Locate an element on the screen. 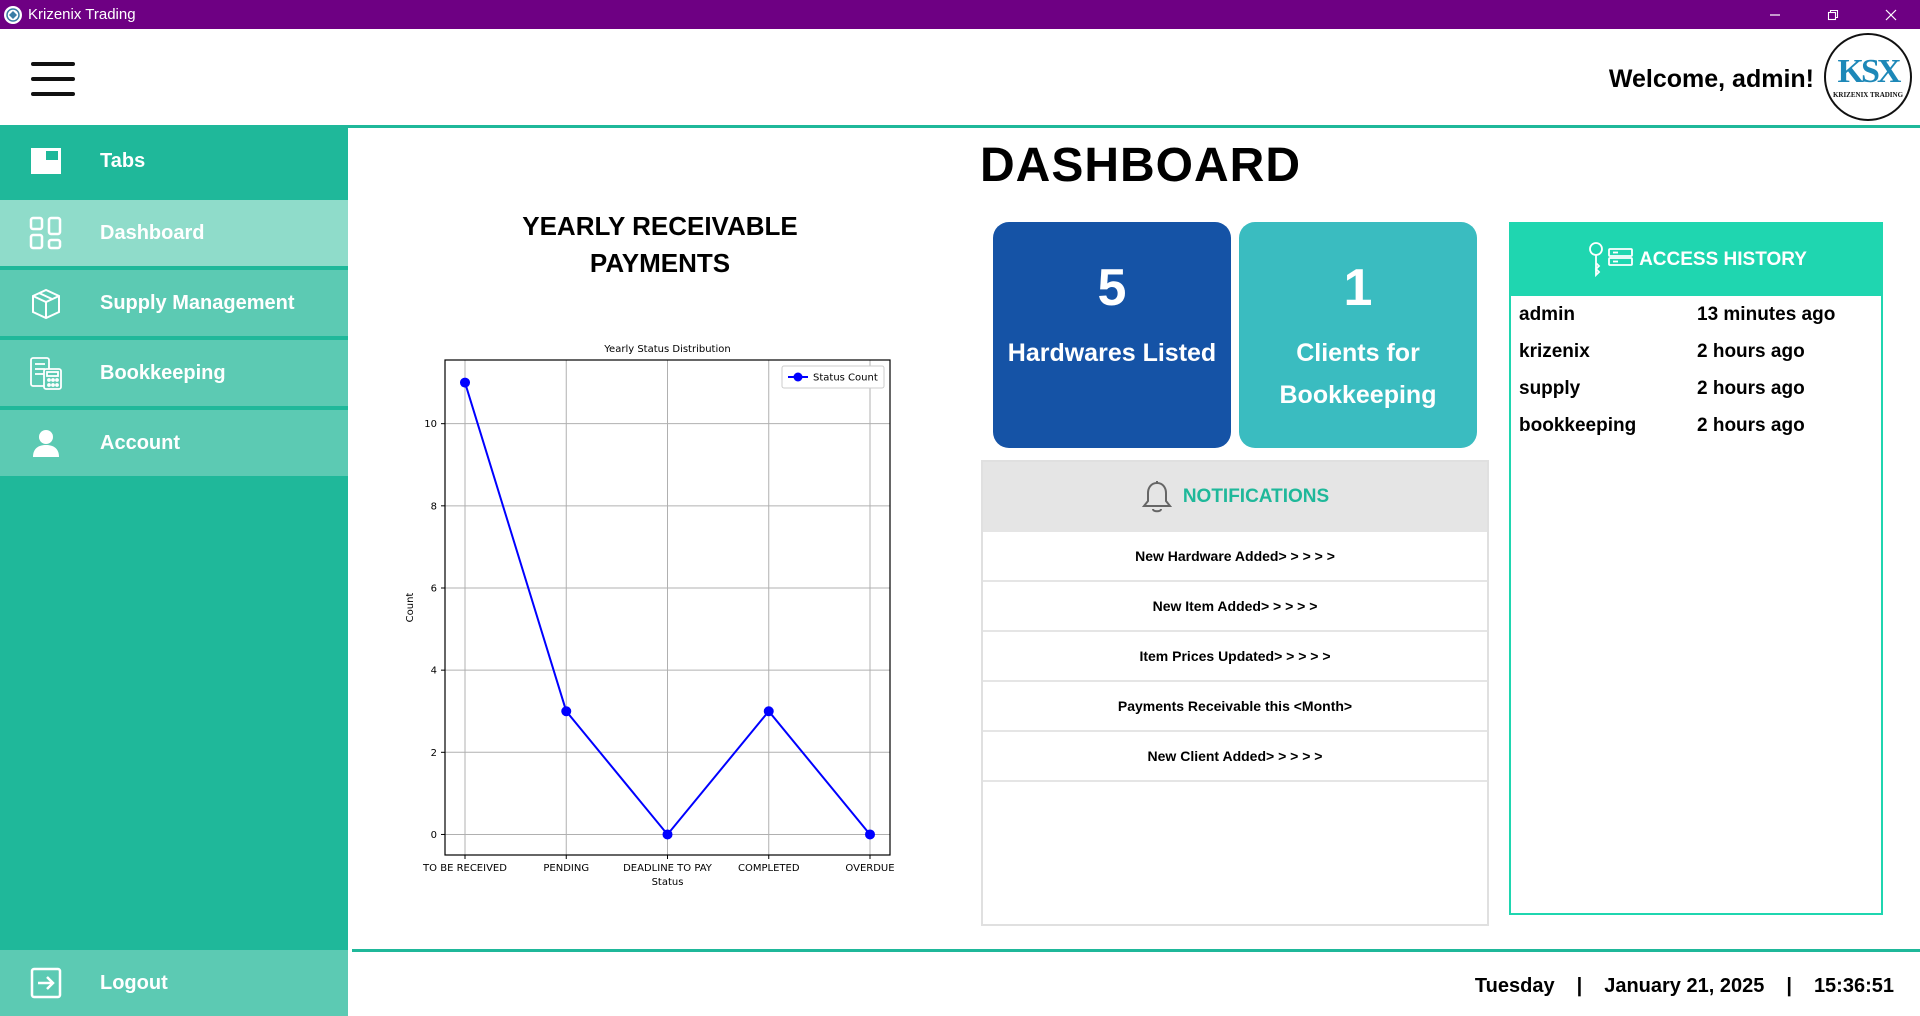 The image size is (1920, 1016). chart-title: Yearly Status Distribution is located at coordinates (666, 349).